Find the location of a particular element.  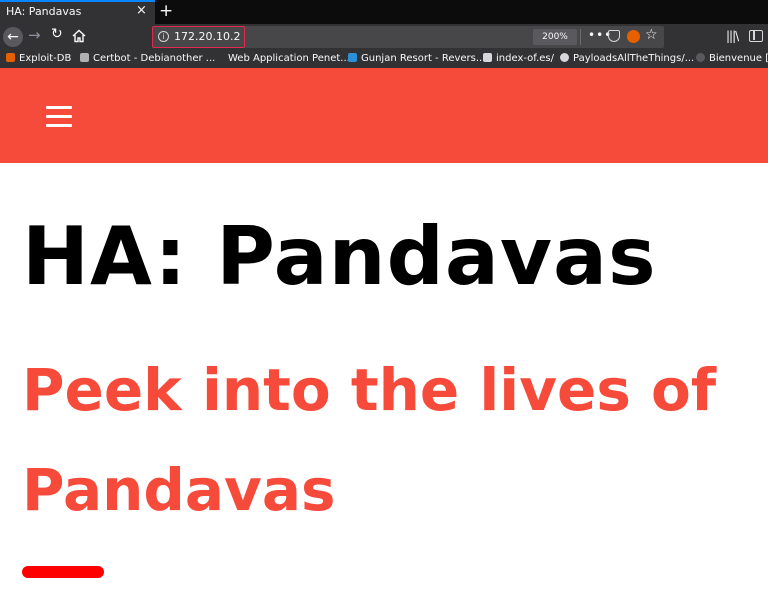

tab-title: HA: Pandavas is located at coordinates (44, 11).